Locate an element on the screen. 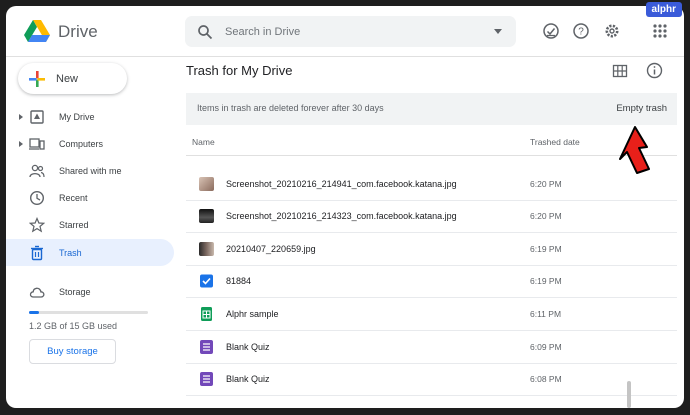  shared-people-icon is located at coordinates (37, 170).